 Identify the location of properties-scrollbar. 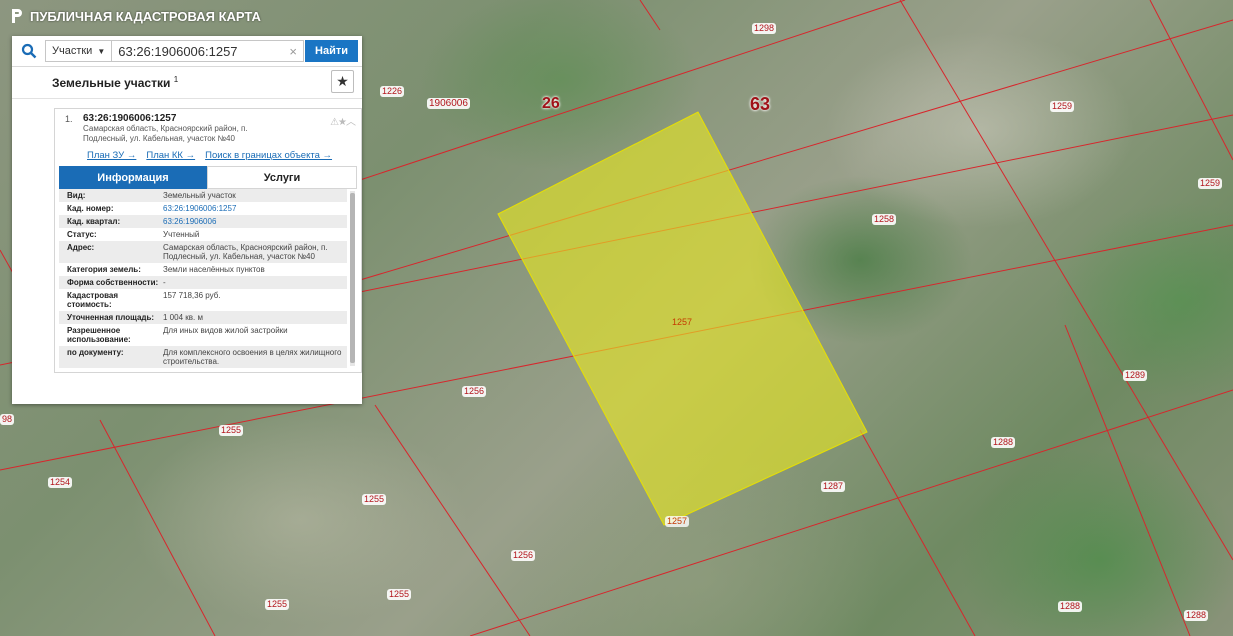
(352, 278).